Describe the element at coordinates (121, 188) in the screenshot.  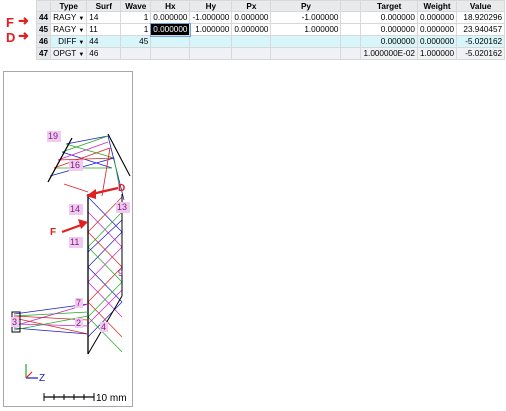
I see `arrow-d-label: D` at that location.